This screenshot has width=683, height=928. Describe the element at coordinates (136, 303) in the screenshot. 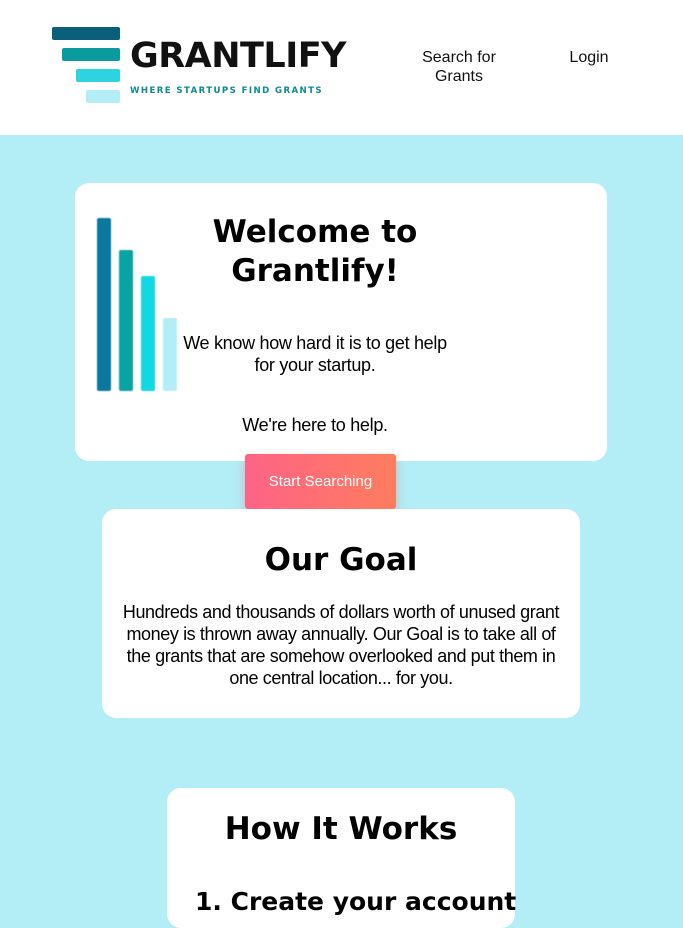

I see `bar-chart-icon` at that location.